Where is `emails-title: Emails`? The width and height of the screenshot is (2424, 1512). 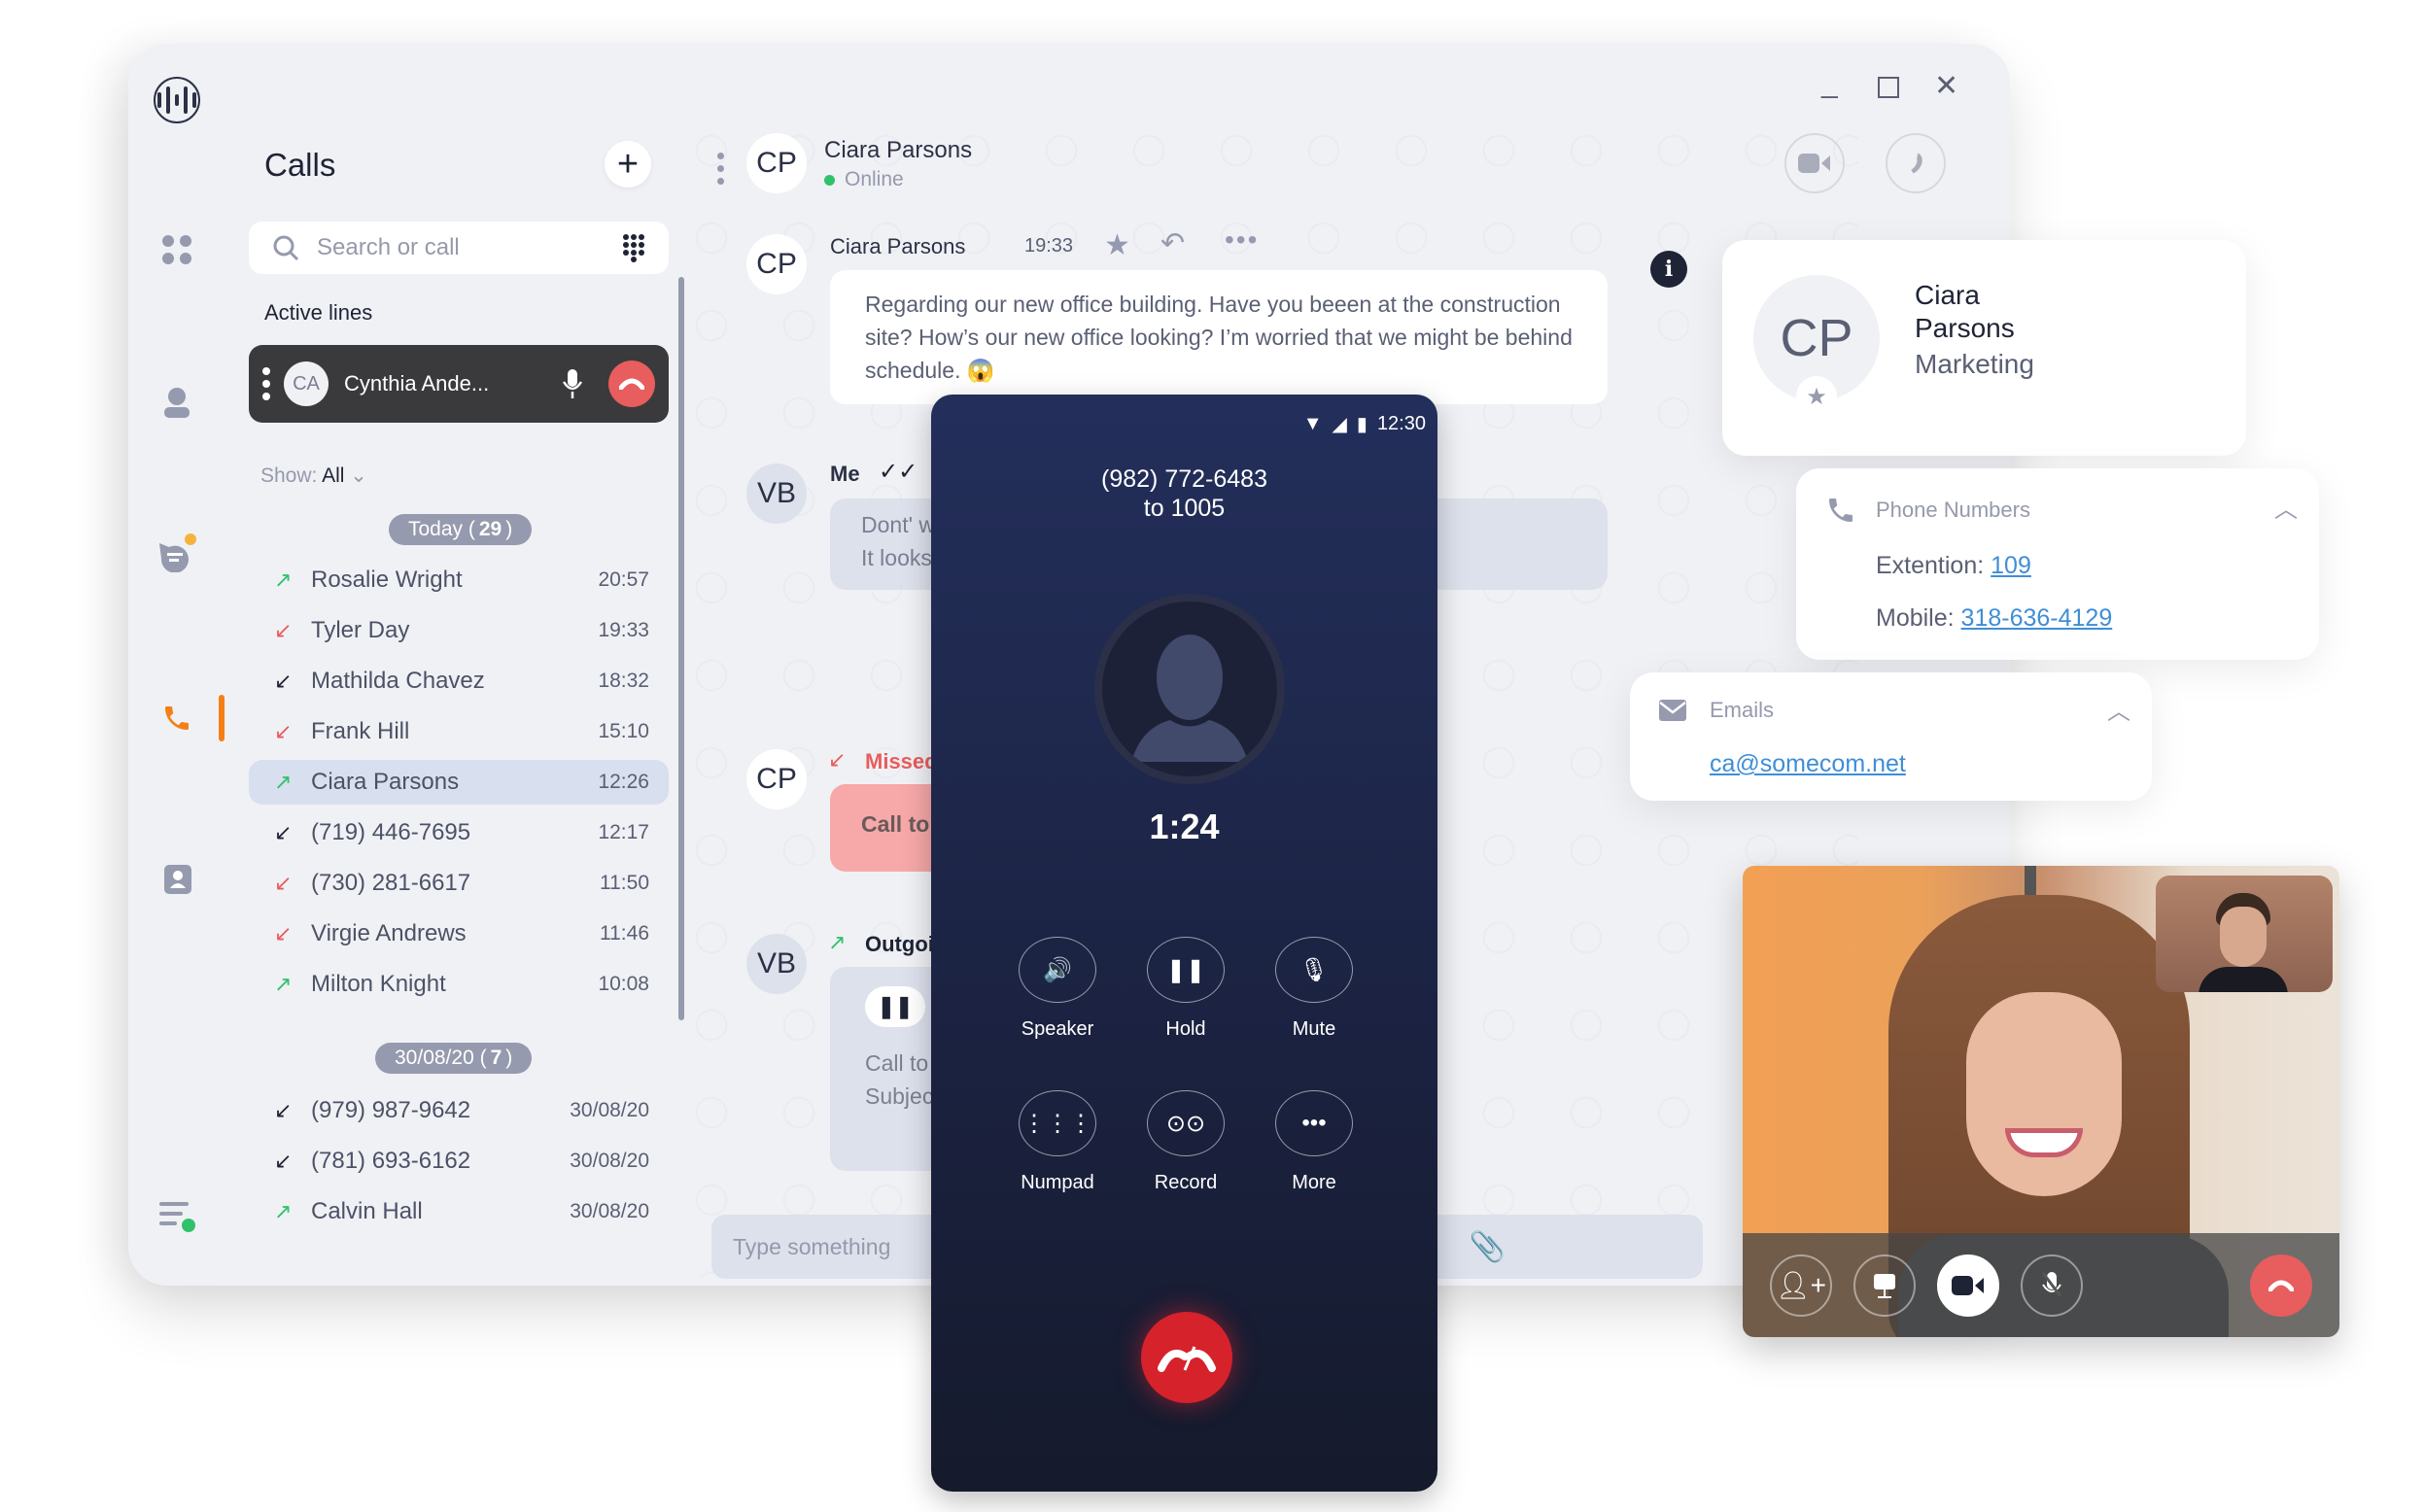 emails-title: Emails is located at coordinates (1743, 710).